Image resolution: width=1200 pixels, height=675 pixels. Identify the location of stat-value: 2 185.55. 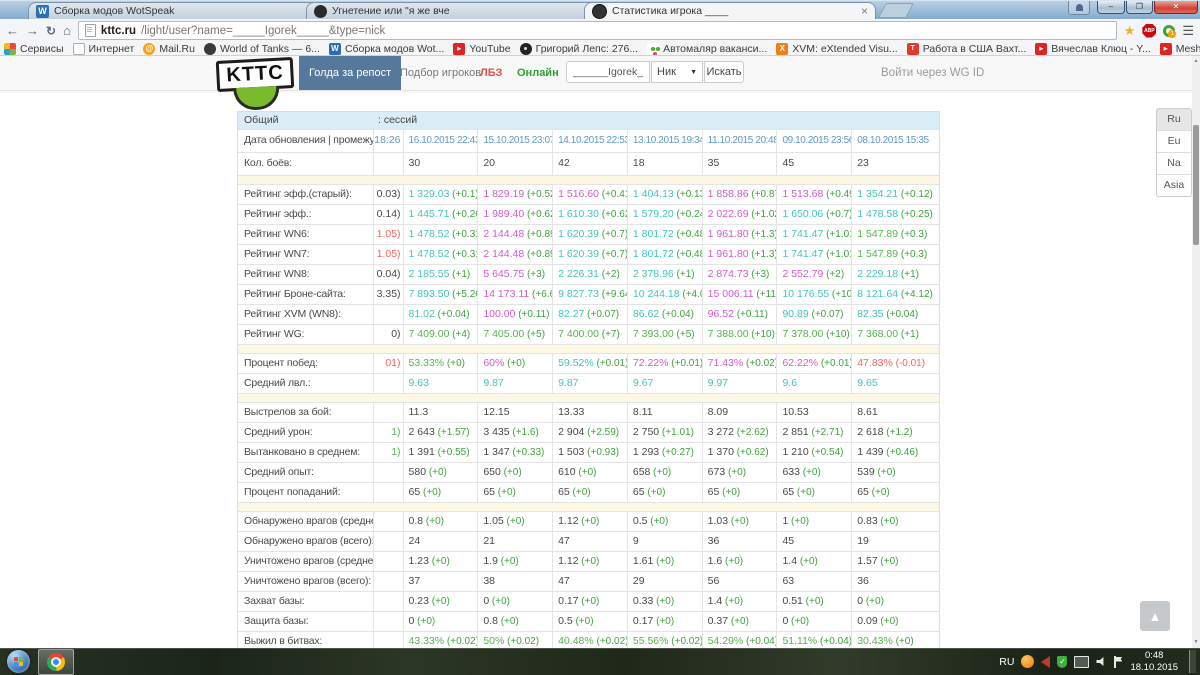
(429, 274).